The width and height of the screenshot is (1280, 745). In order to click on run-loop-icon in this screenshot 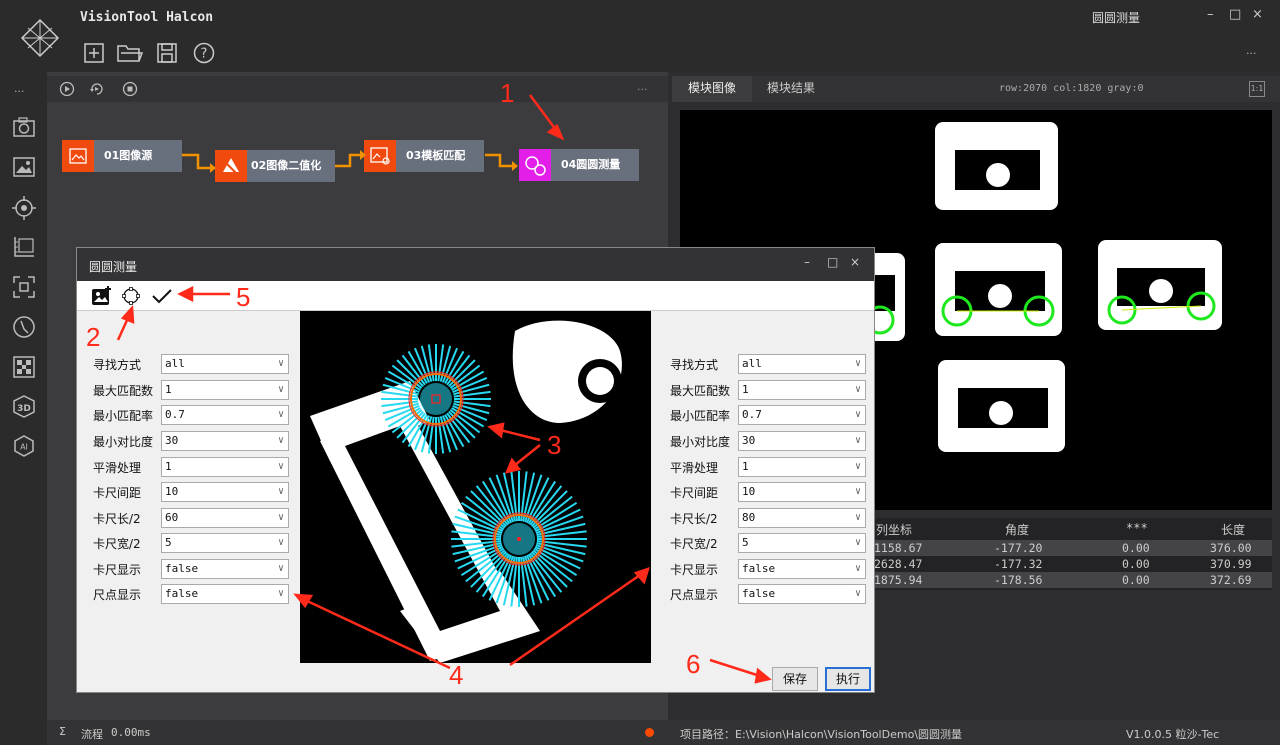, I will do `click(97, 89)`.